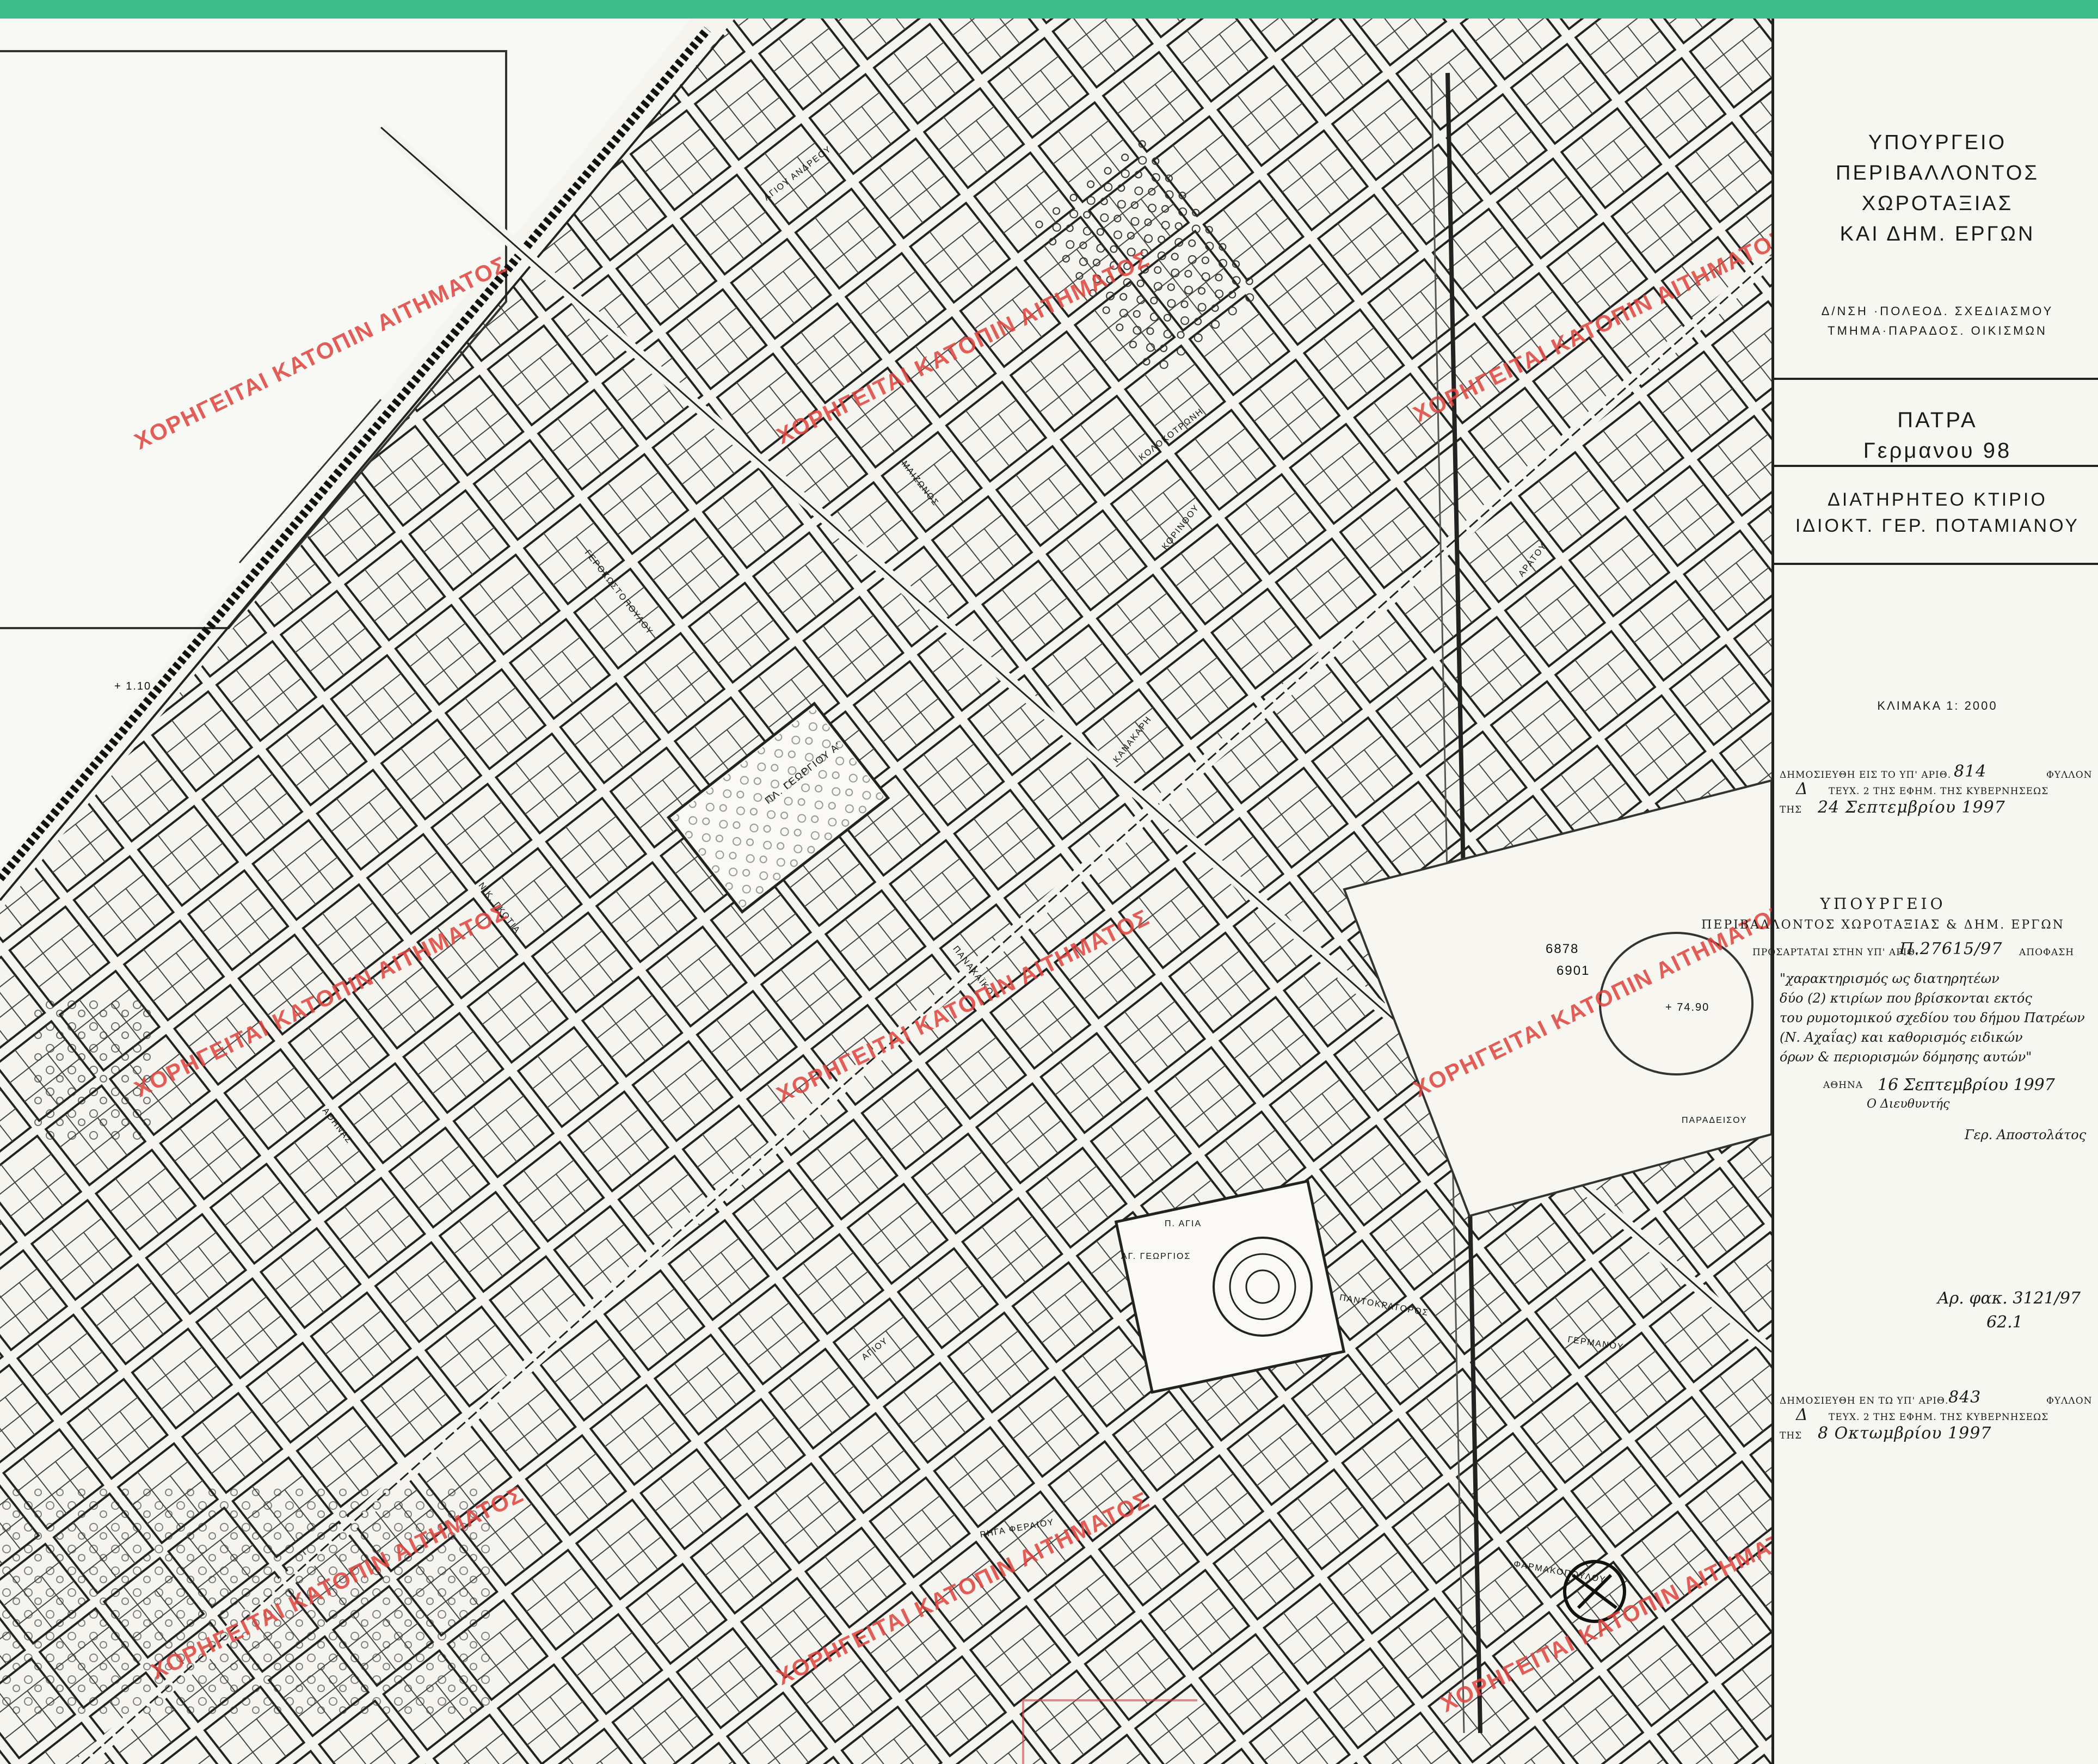 The image size is (2098, 1764). Describe the element at coordinates (133, 686) in the screenshot. I see `elevation-label: + 1.10` at that location.